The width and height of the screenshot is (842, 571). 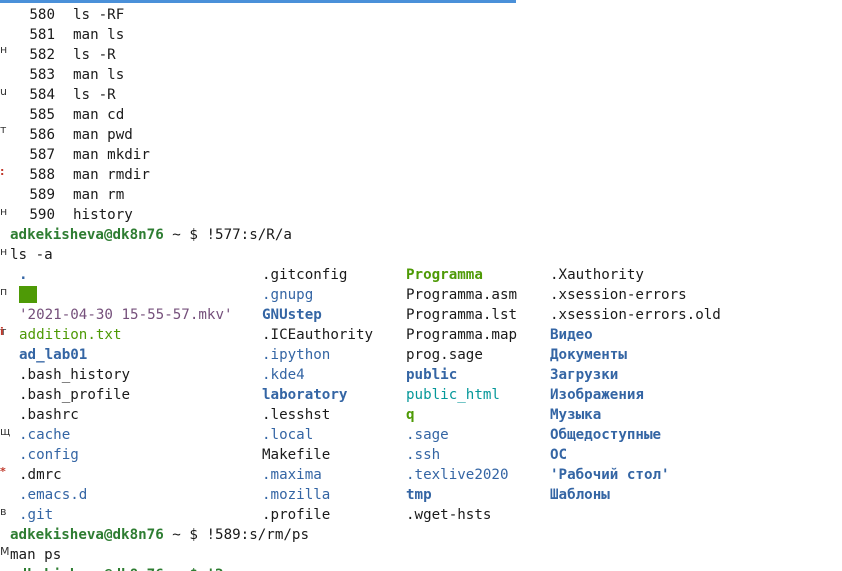 I want to click on file-entry: Шаблоны, so click(x=580, y=495).